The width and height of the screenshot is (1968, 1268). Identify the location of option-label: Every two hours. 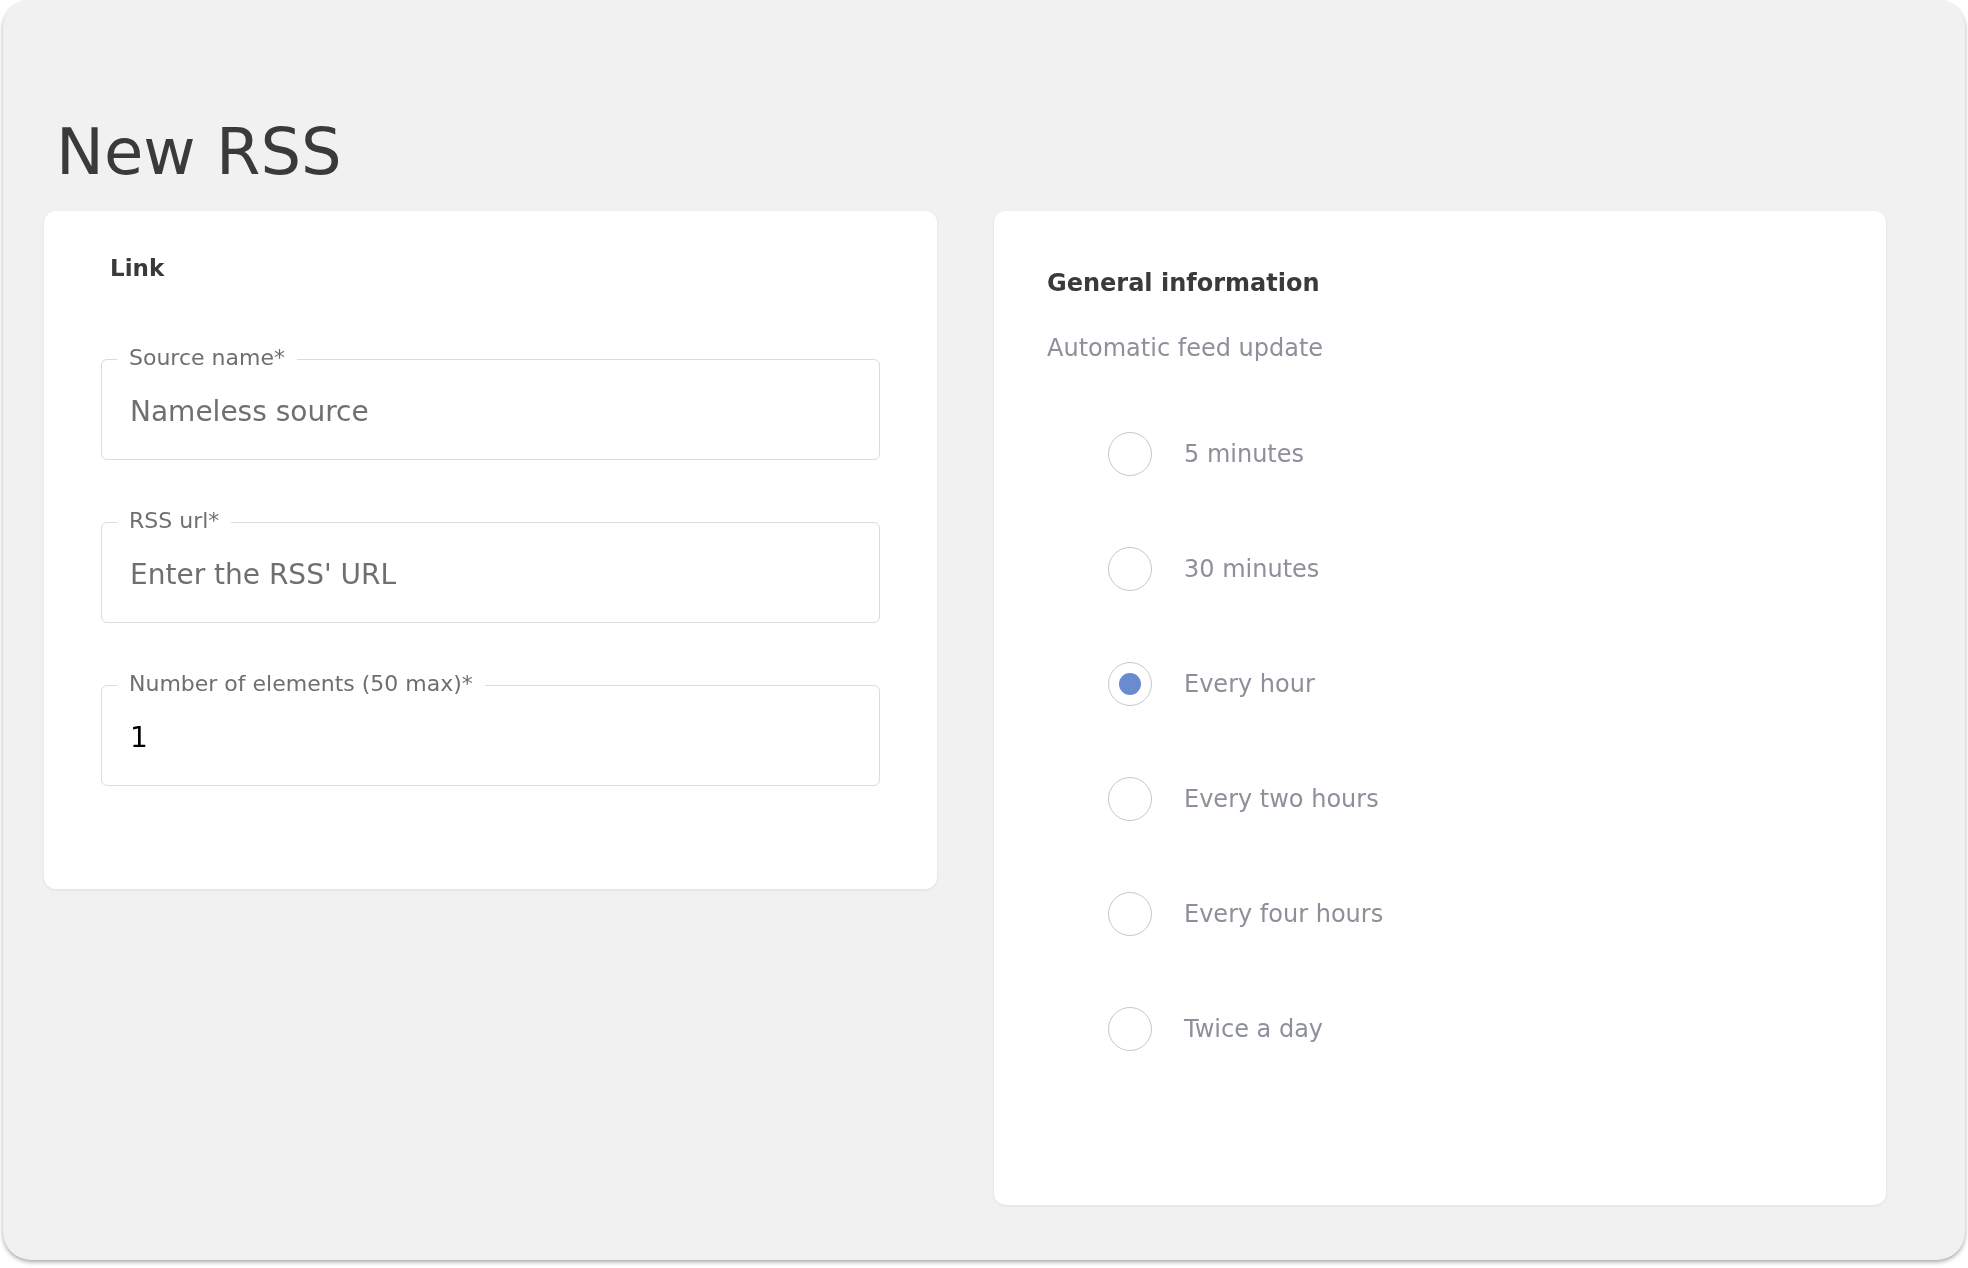
(1281, 799).